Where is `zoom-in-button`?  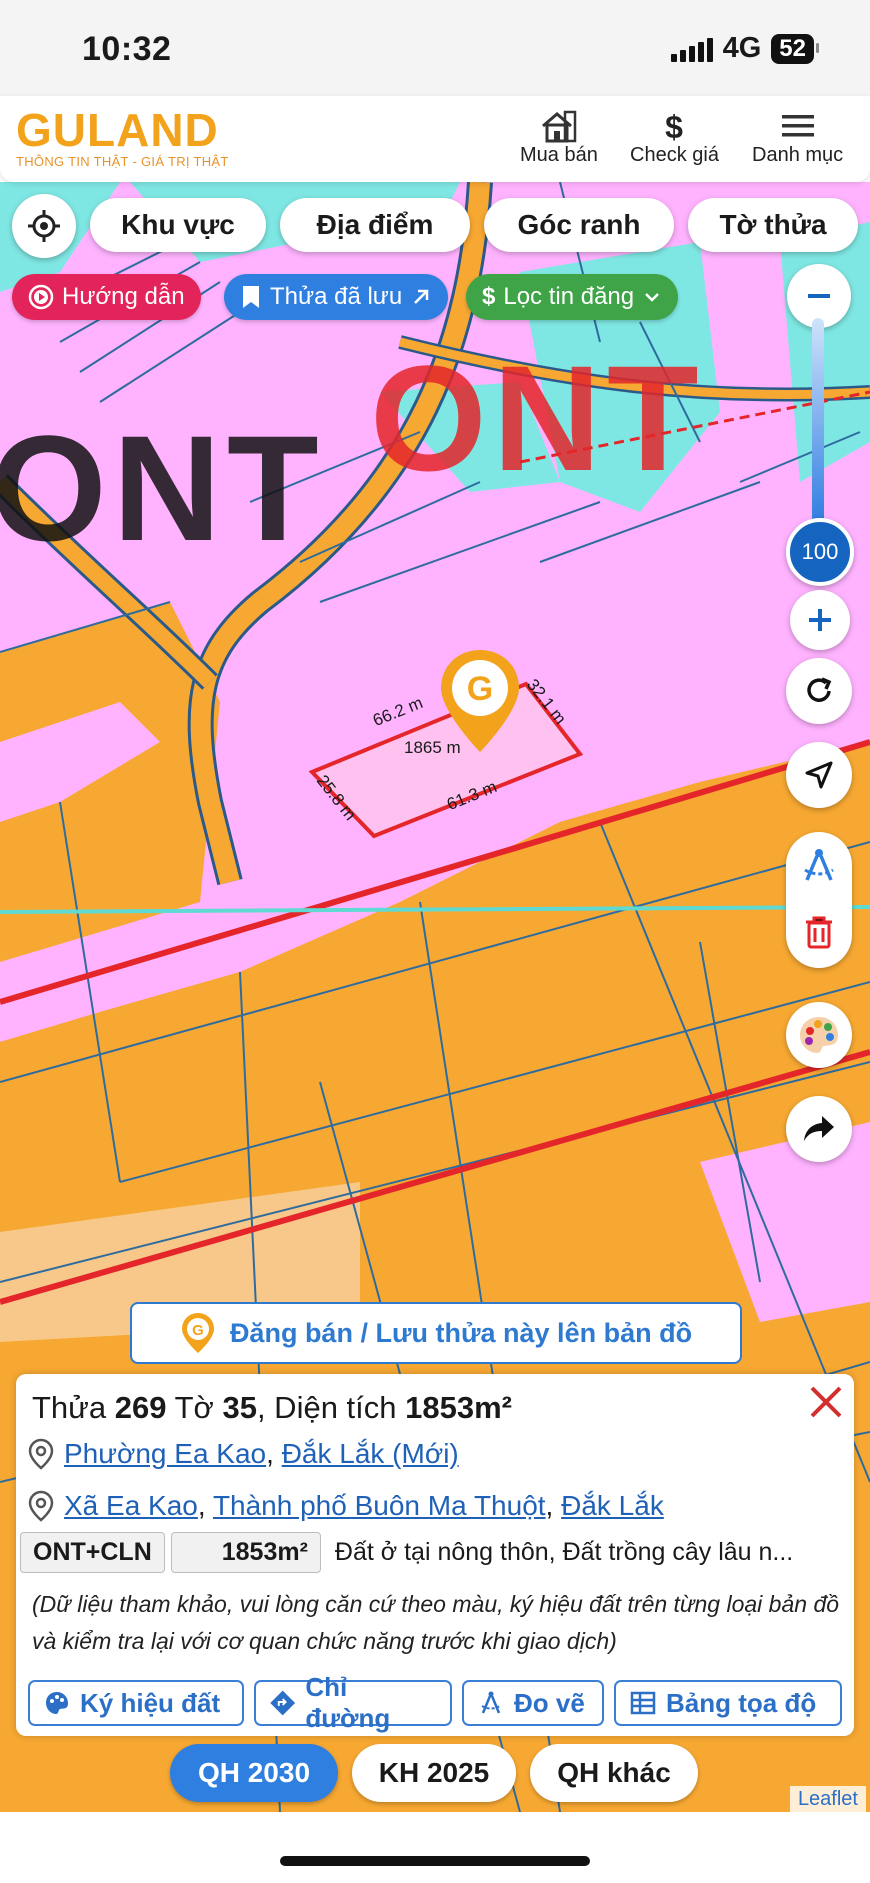
zoom-in-button is located at coordinates (820, 620).